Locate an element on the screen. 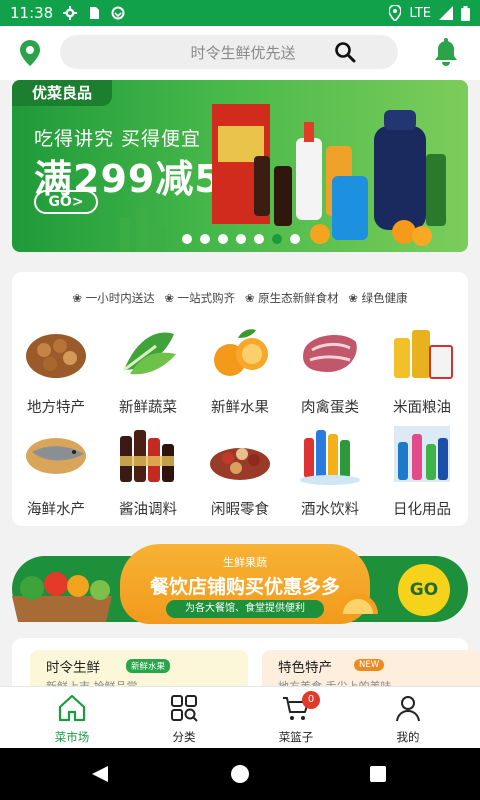 The height and width of the screenshot is (800, 480). category-label: 米面粮油 is located at coordinates (422, 408).